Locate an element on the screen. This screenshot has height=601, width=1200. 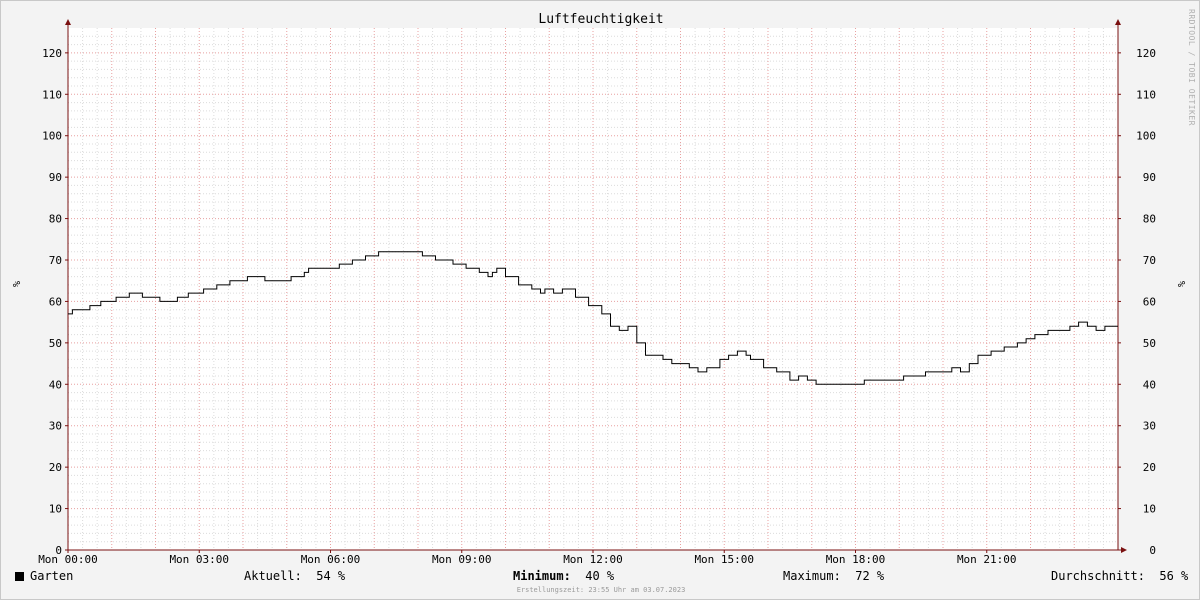
y-tick-label-left: 100 is located at coordinates (52, 136).